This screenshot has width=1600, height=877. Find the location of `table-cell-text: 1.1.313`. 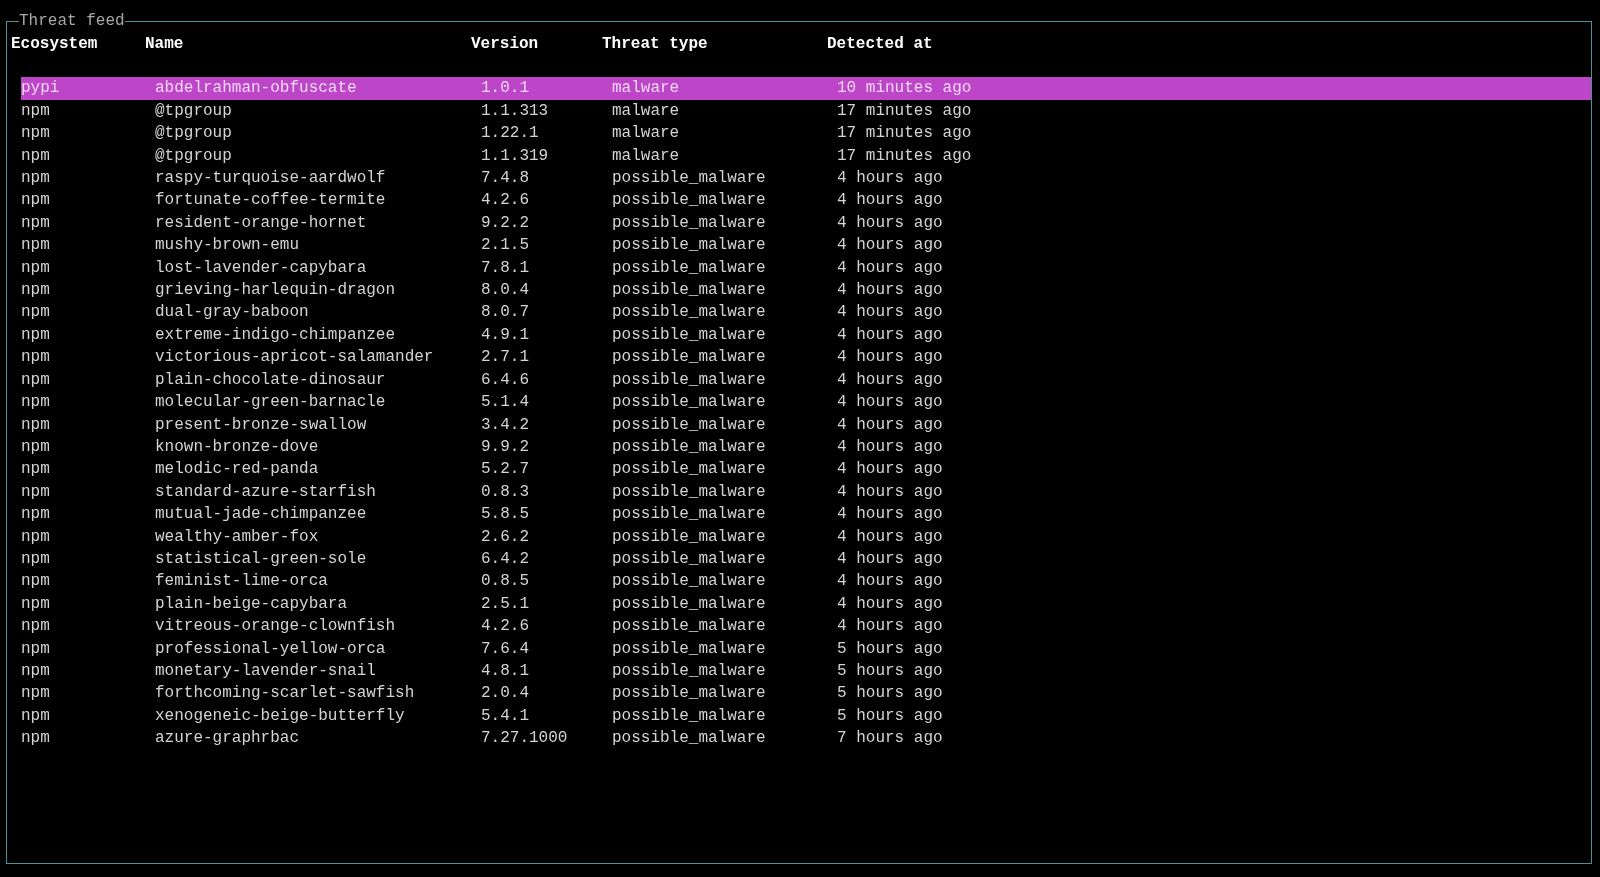

table-cell-text: 1.1.313 is located at coordinates (515, 111).